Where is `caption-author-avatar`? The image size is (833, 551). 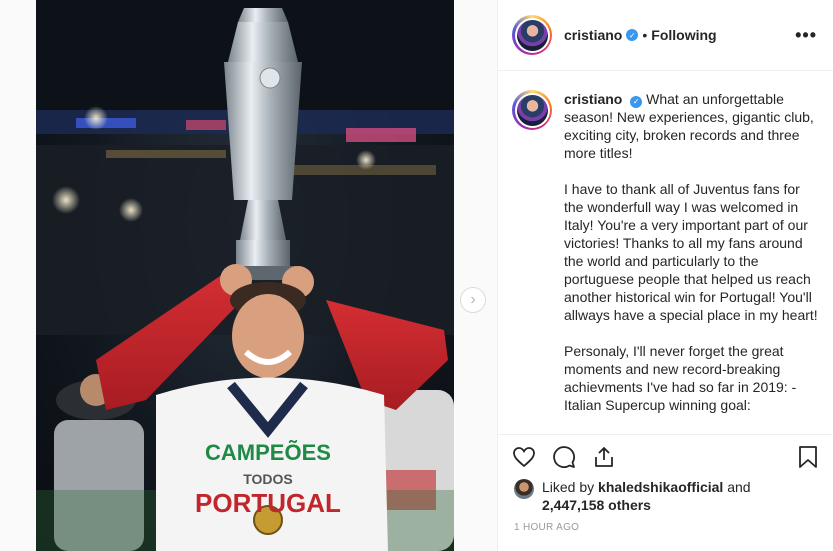
caption-author-avatar is located at coordinates (532, 110).